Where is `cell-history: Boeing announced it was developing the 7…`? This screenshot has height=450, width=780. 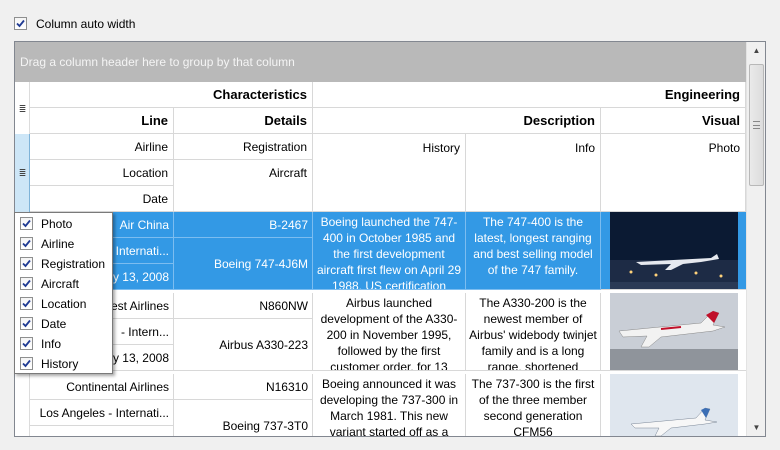 cell-history: Boeing announced it was developing the 7… is located at coordinates (389, 405).